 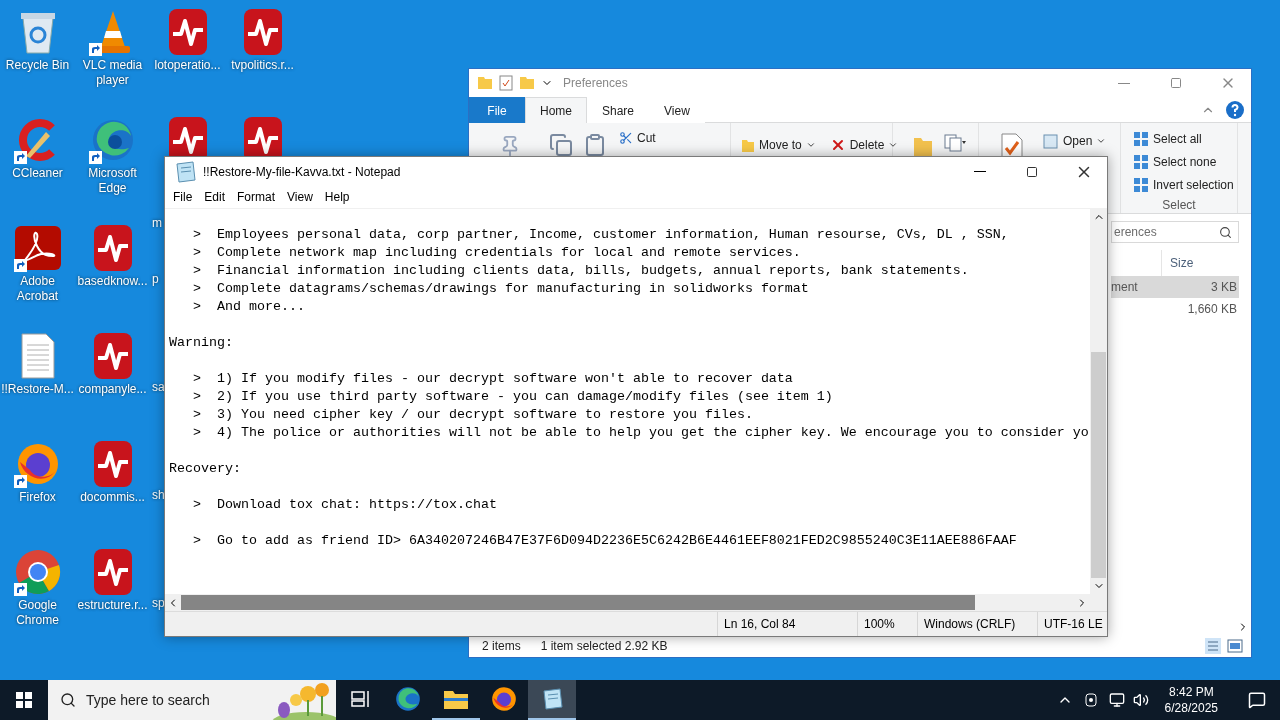 I want to click on status-text: 100%, so click(x=879, y=624).